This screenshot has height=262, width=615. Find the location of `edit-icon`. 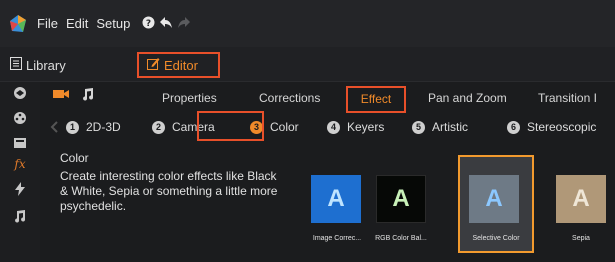

edit-icon is located at coordinates (153, 65).